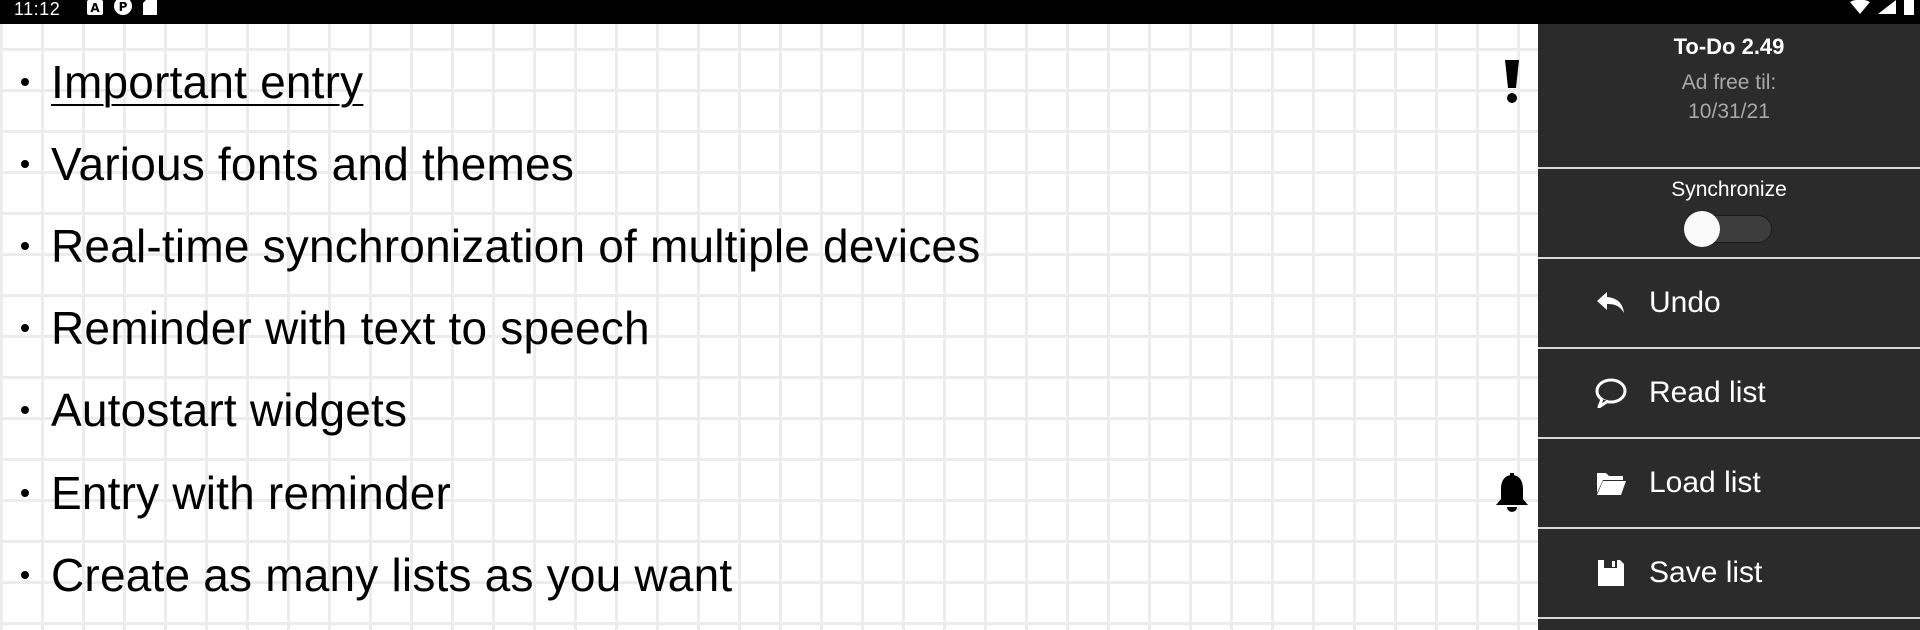  I want to click on drawer-header: To-Do 2.49 Ad free til: 10/31/21, so click(1729, 96).